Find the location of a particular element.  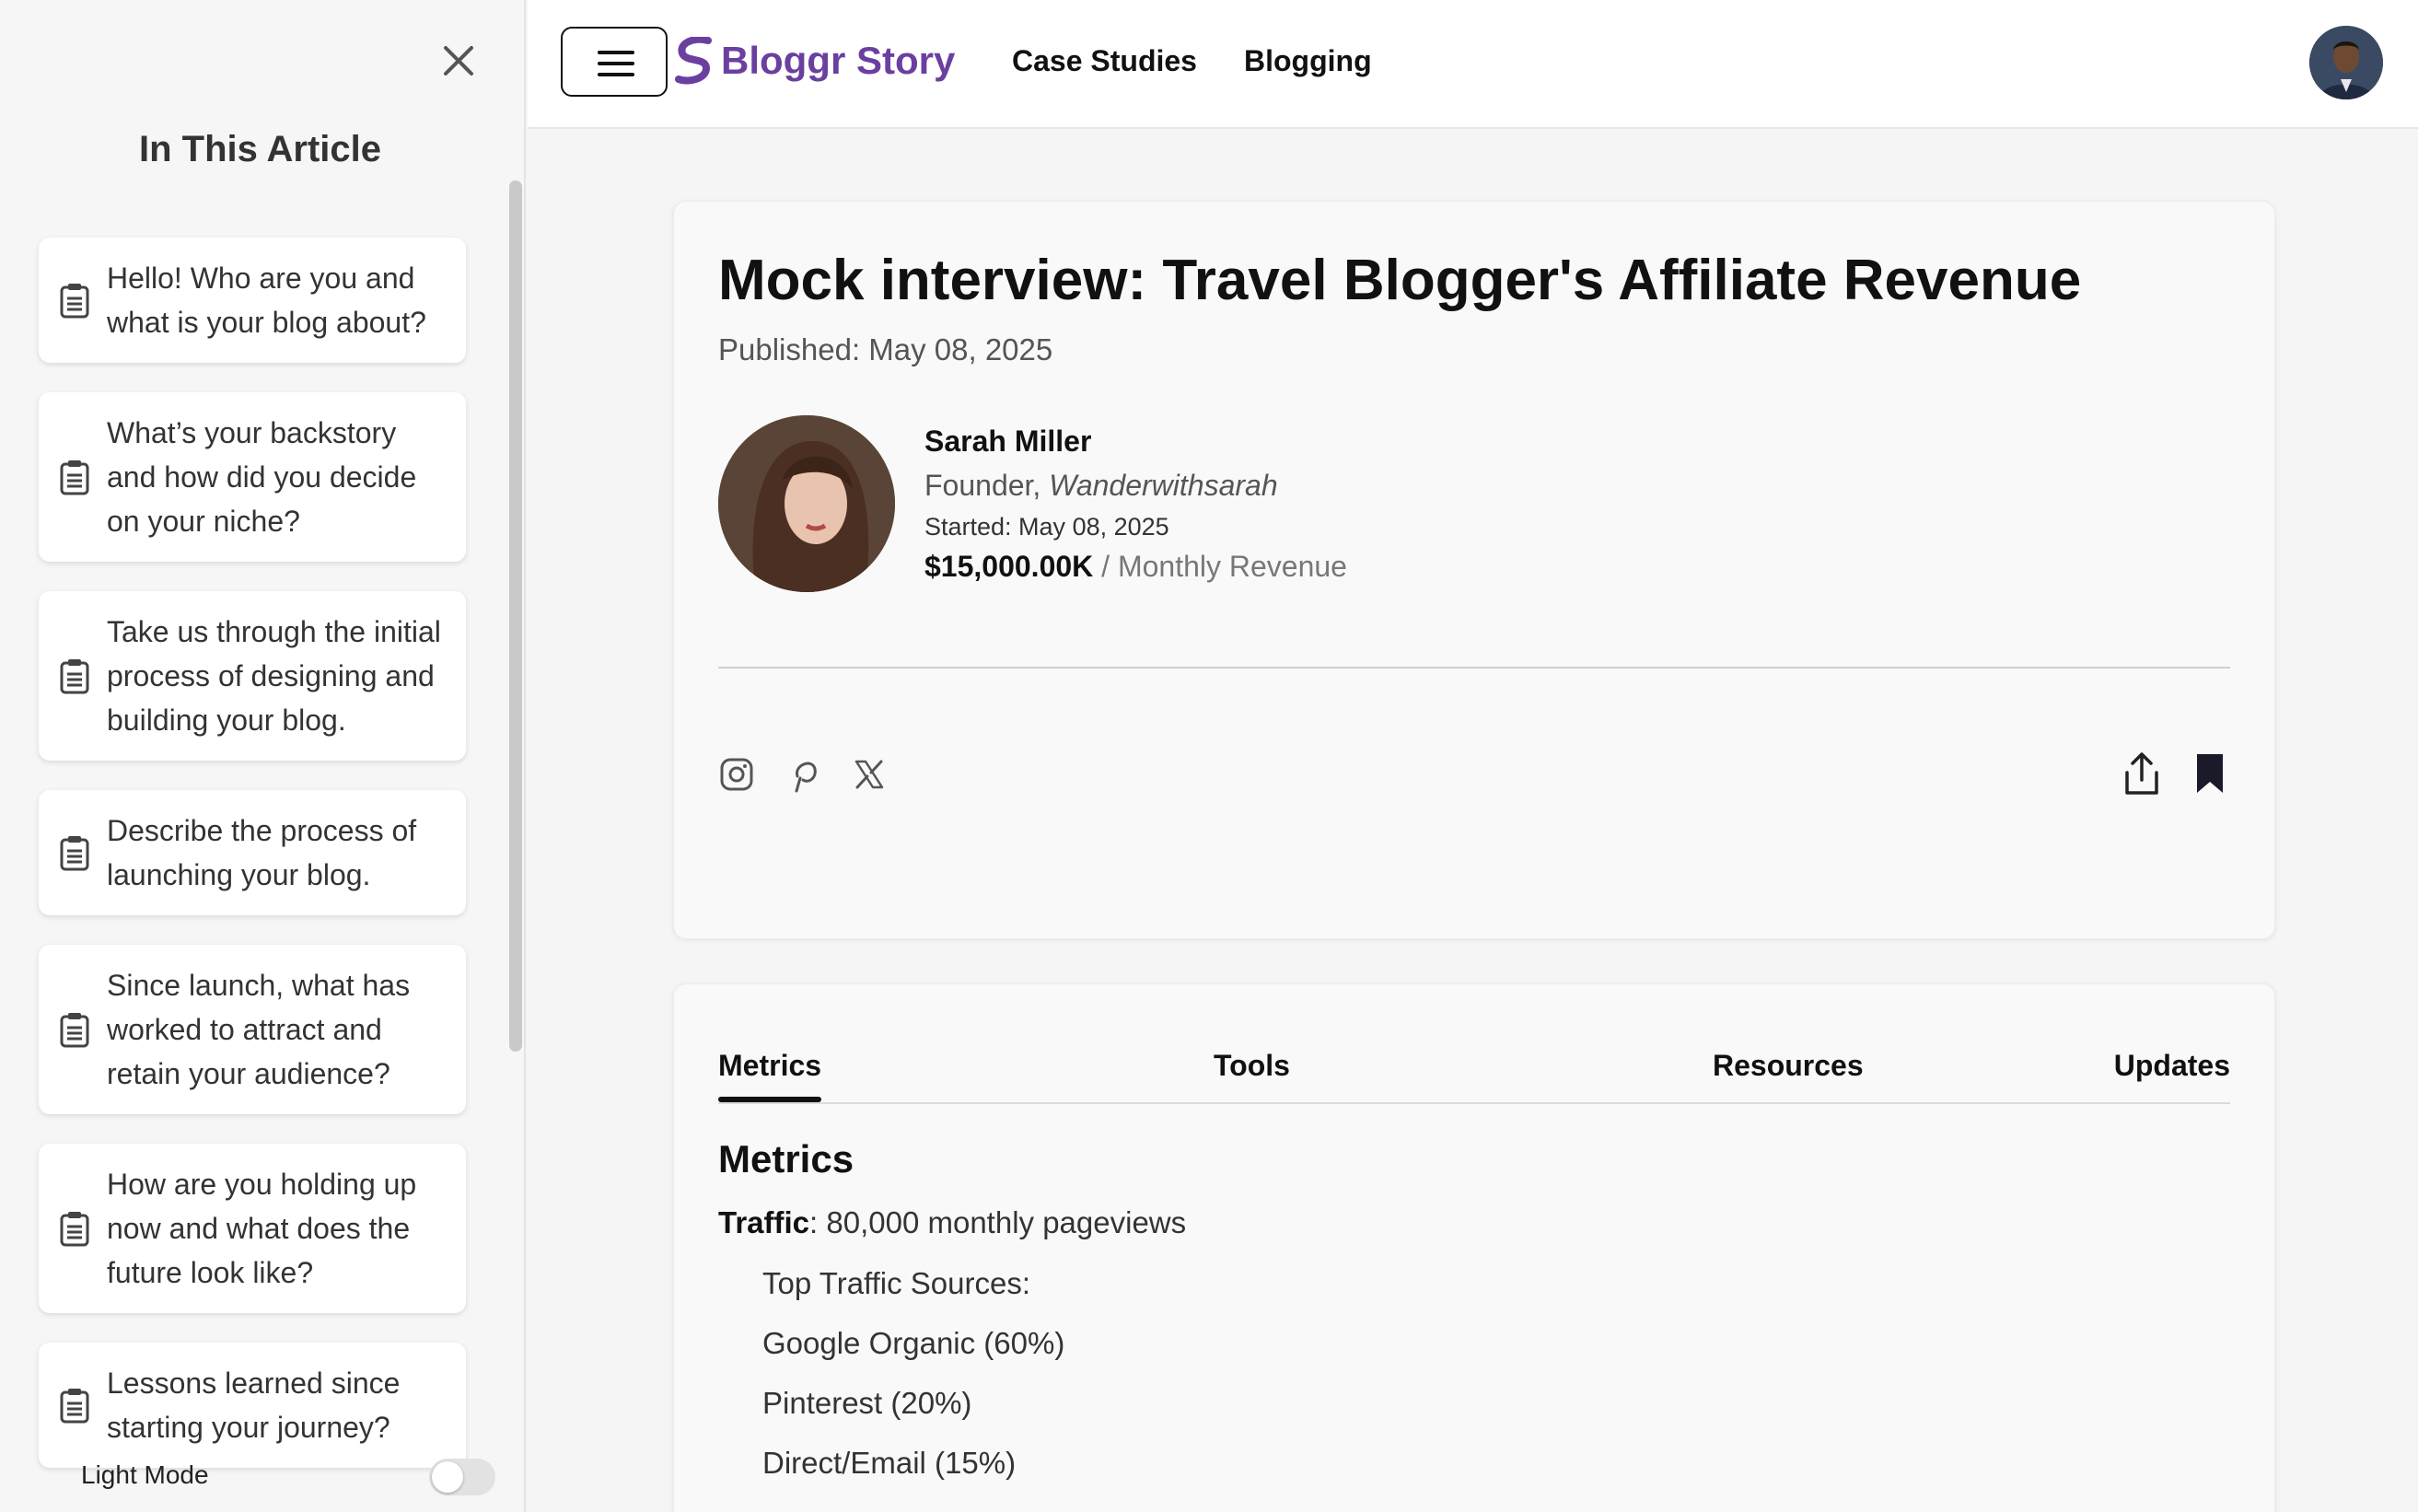

author-started: Started: May 08, 2025 is located at coordinates (1046, 527).